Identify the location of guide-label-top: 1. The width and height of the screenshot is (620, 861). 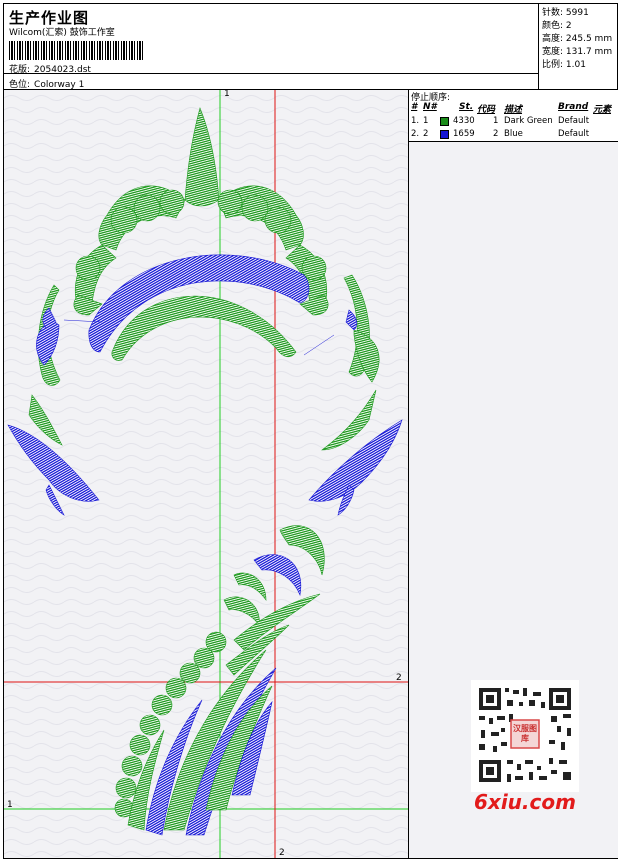
(227, 94).